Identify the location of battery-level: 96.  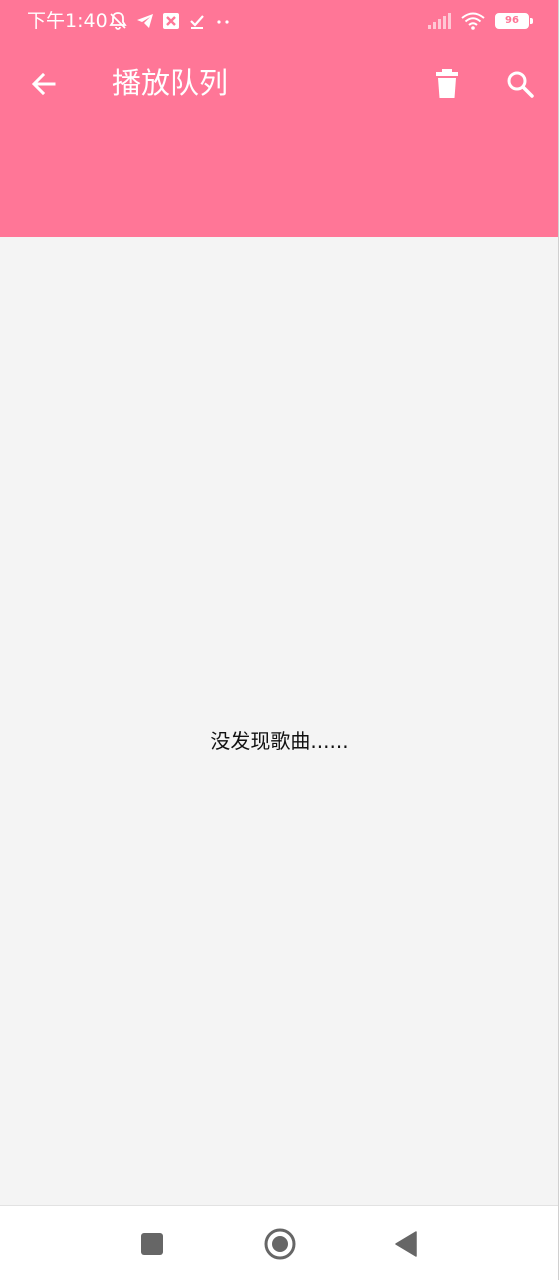
(512, 20).